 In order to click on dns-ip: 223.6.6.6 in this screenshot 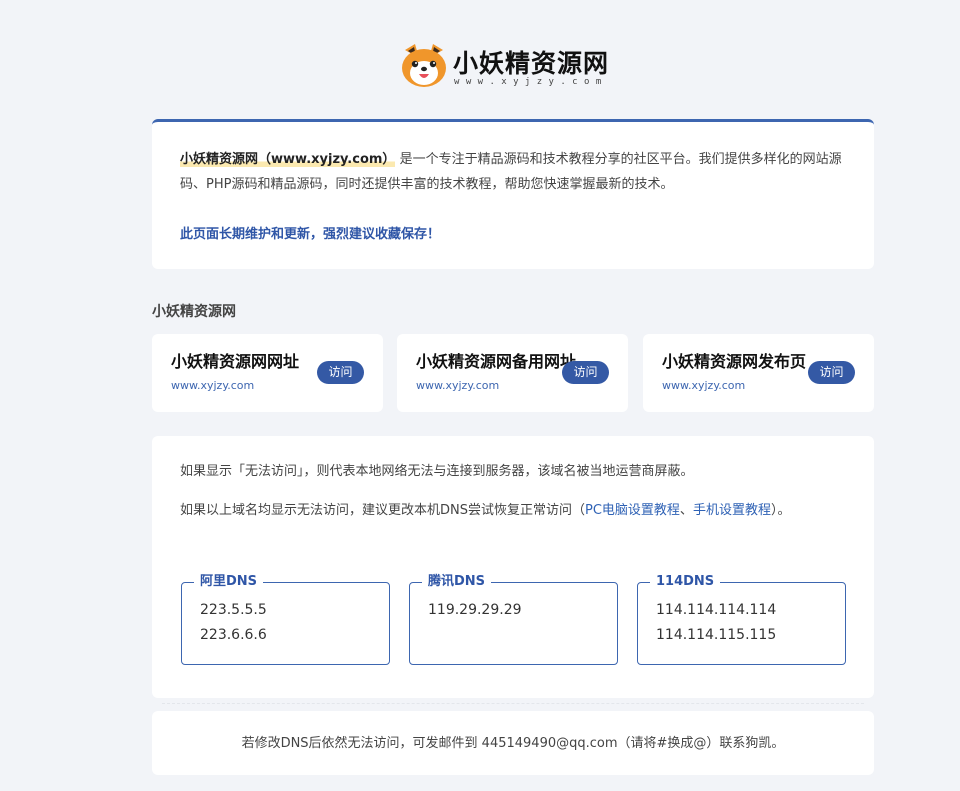, I will do `click(233, 635)`.